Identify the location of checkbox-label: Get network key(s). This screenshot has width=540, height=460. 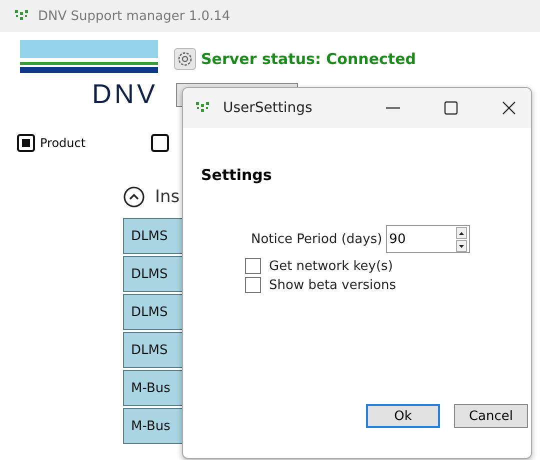
(331, 266).